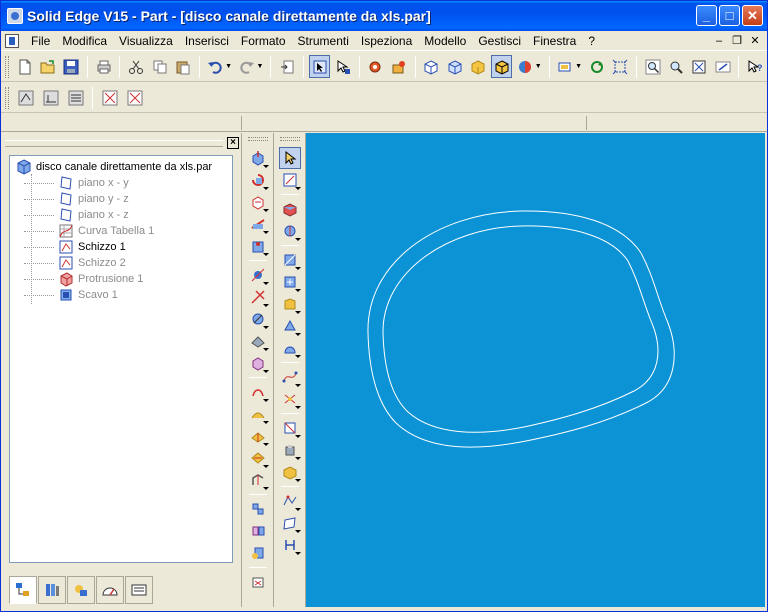  What do you see at coordinates (398, 66) in the screenshot?
I see `parts-library-icon` at bounding box center [398, 66].